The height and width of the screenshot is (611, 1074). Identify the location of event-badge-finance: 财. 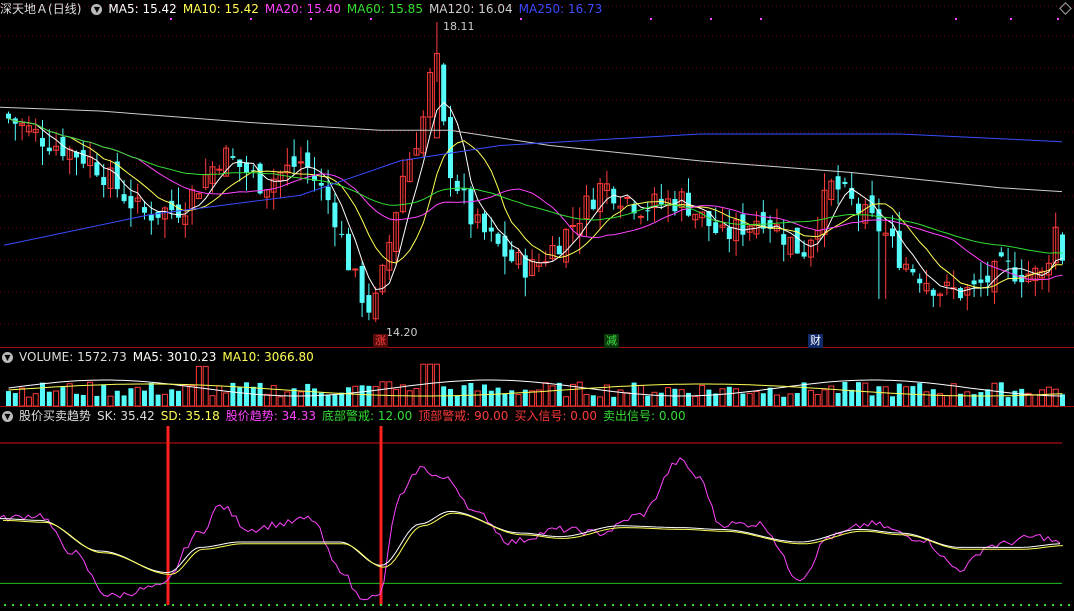
(815, 341).